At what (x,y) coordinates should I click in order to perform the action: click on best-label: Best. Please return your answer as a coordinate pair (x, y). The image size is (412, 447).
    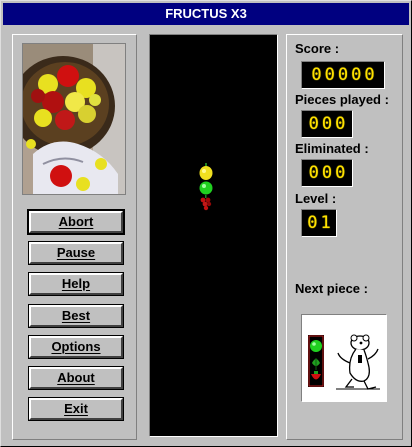
    Looking at the image, I should click on (76, 315).